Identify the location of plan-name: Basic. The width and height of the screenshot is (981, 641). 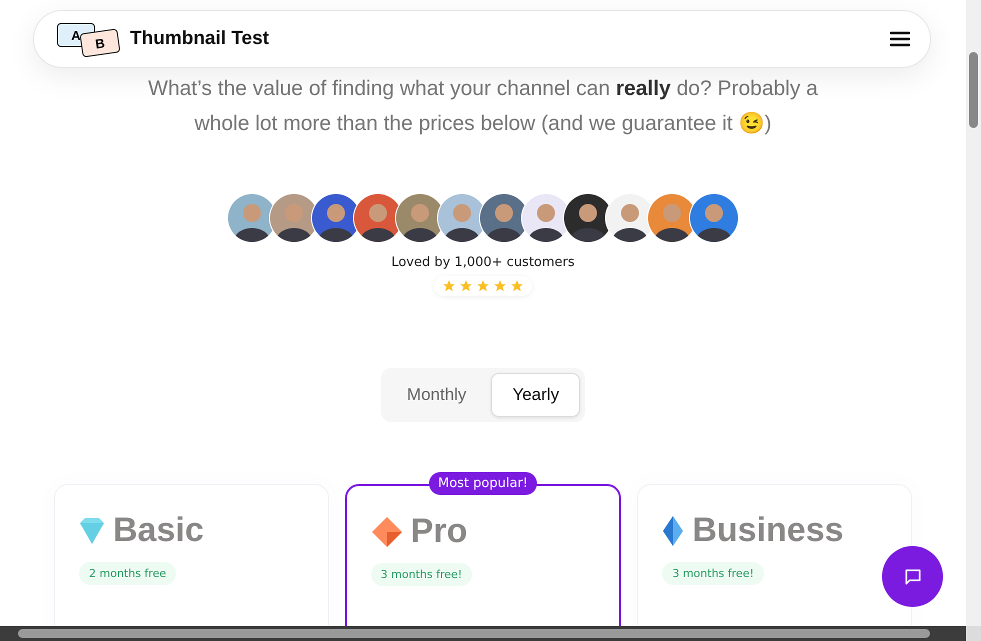
(158, 530).